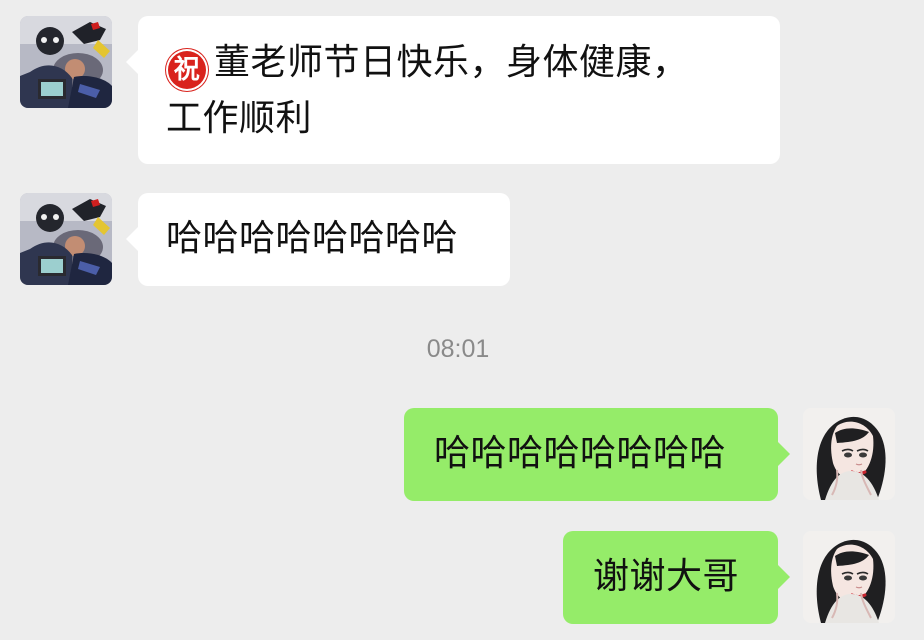  I want to click on message-text: 谢谢大哥, so click(666, 576).